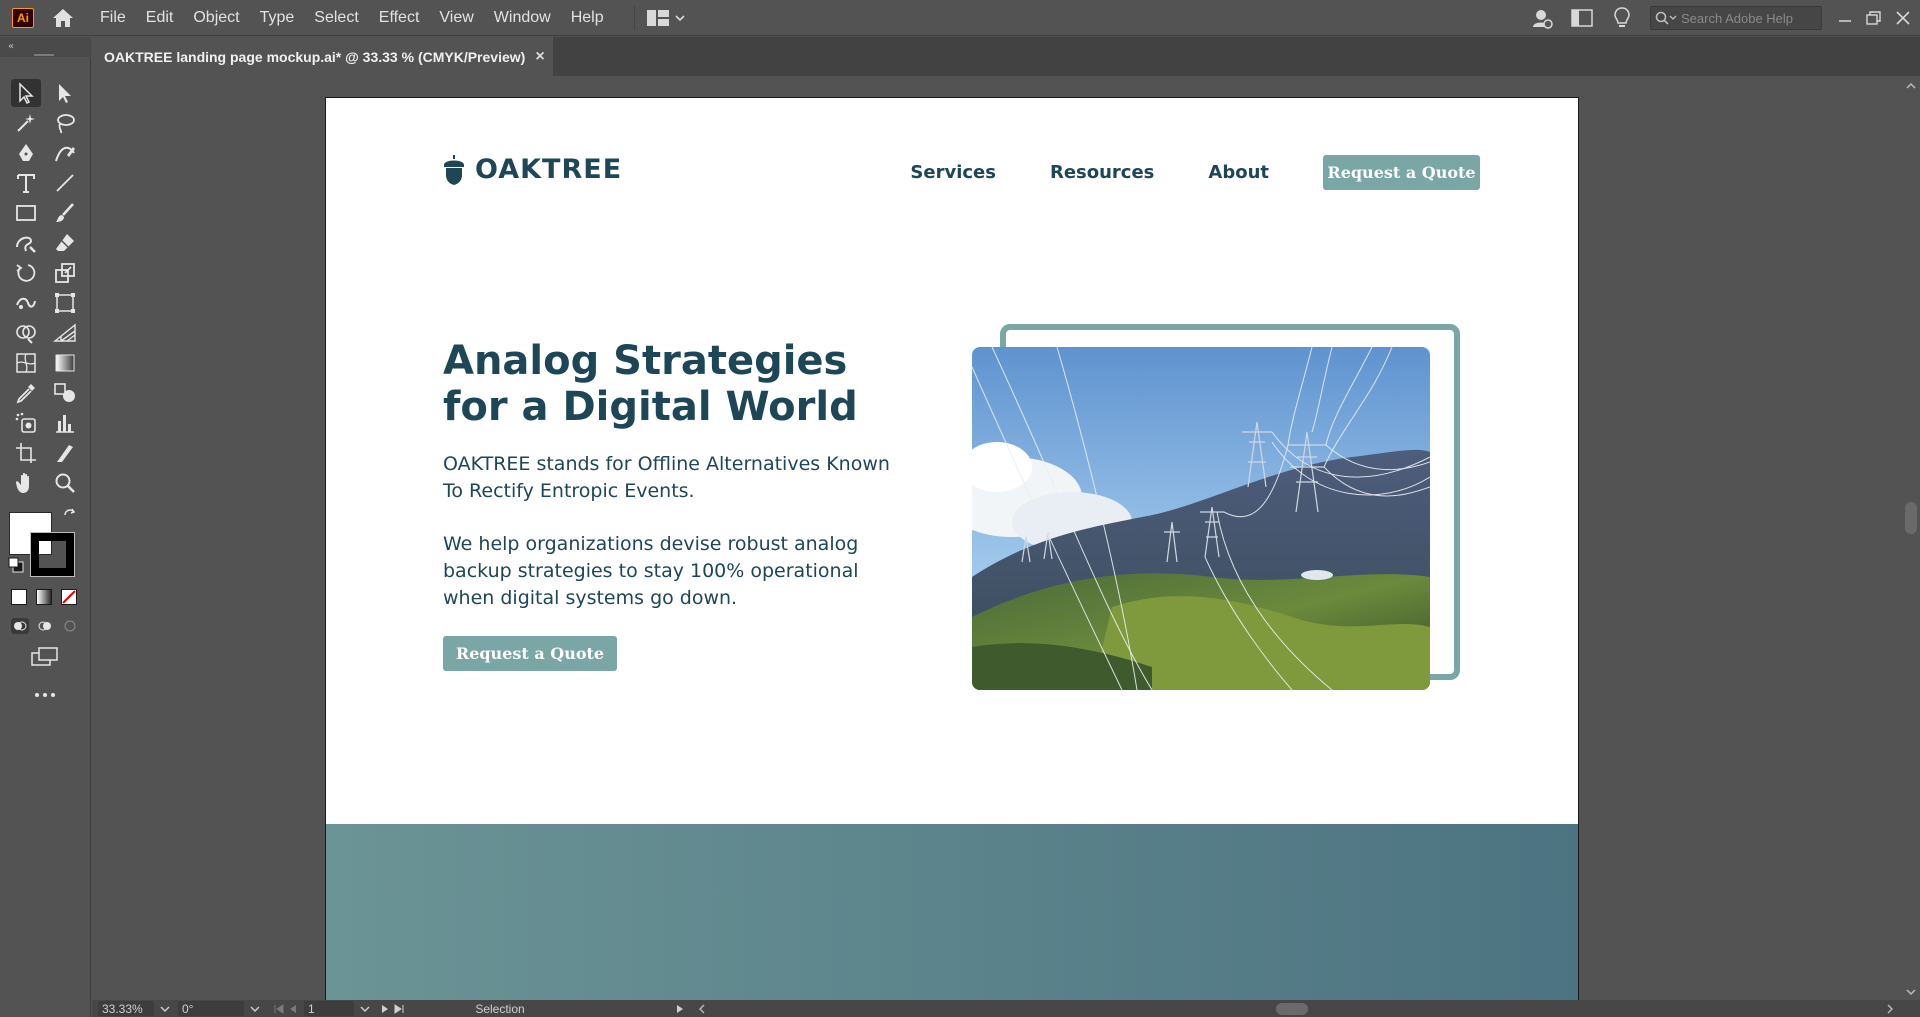 This screenshot has height=1017, width=1920. What do you see at coordinates (65, 243) in the screenshot?
I see `eraser-tool-icon` at bounding box center [65, 243].